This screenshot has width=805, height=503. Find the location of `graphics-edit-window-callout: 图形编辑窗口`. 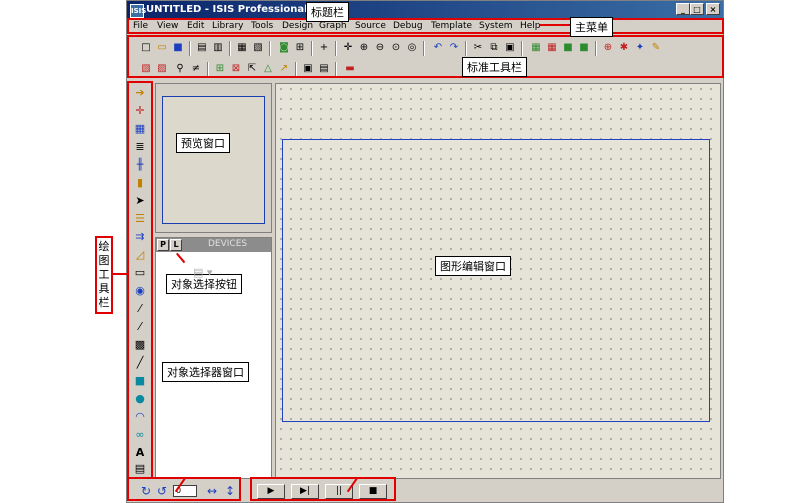

graphics-edit-window-callout: 图形编辑窗口 is located at coordinates (473, 266).